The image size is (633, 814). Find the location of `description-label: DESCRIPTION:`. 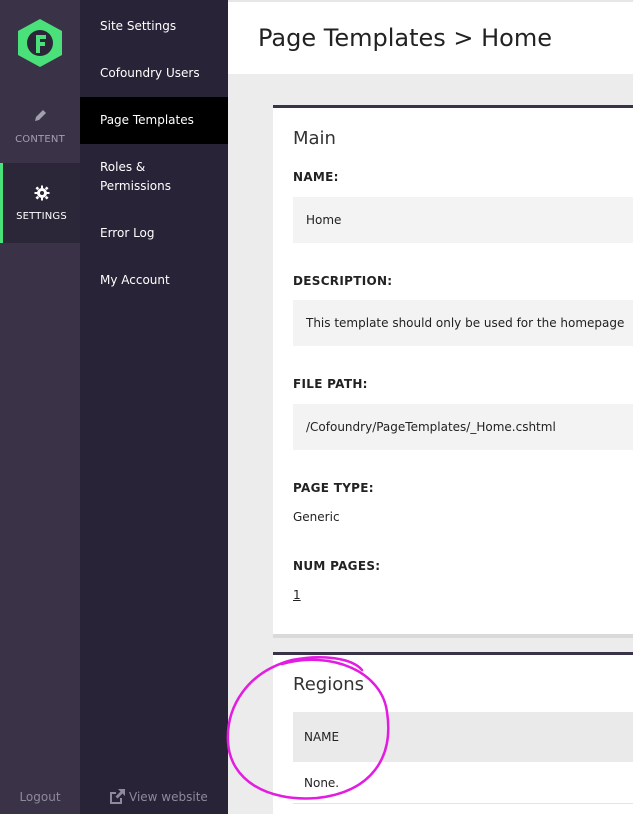

description-label: DESCRIPTION: is located at coordinates (343, 281).